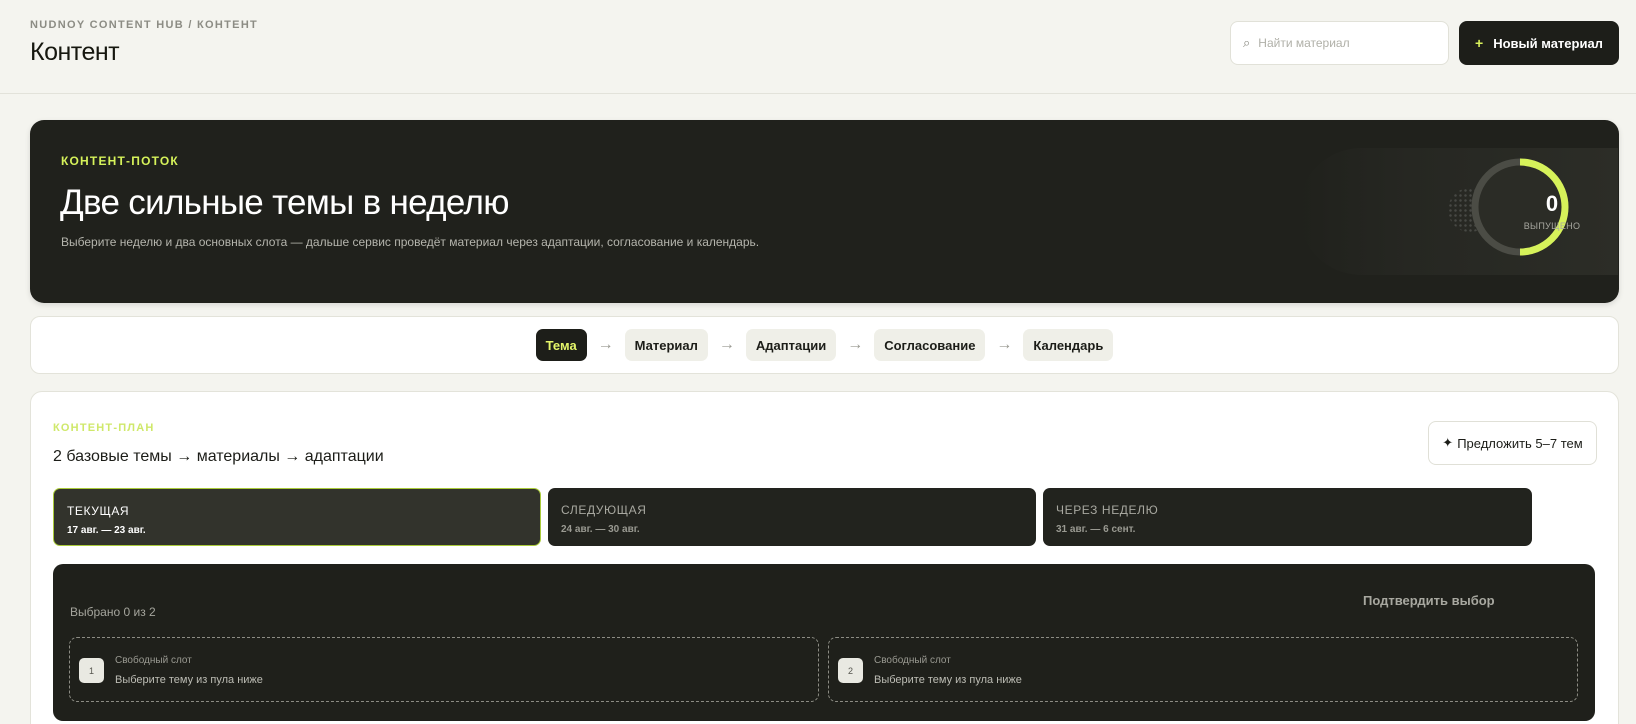 The height and width of the screenshot is (724, 1636). I want to click on step-adaptations: Адаптации, so click(791, 345).